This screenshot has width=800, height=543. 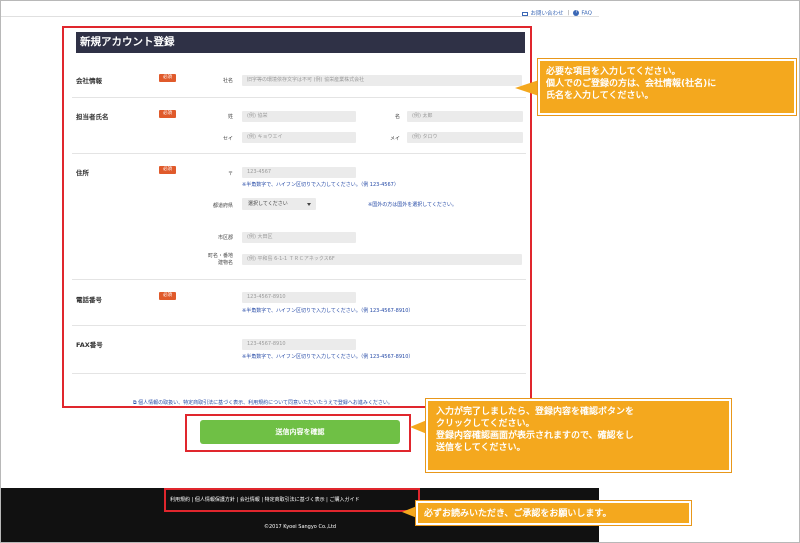 I want to click on prefecture-select: 選択してください, so click(x=279, y=204).